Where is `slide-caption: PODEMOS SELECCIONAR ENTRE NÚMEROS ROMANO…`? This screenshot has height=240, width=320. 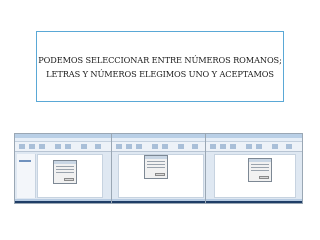 slide-caption: PODEMOS SELECCIONAR ENTRE NÚMEROS ROMANO… is located at coordinates (160, 66).